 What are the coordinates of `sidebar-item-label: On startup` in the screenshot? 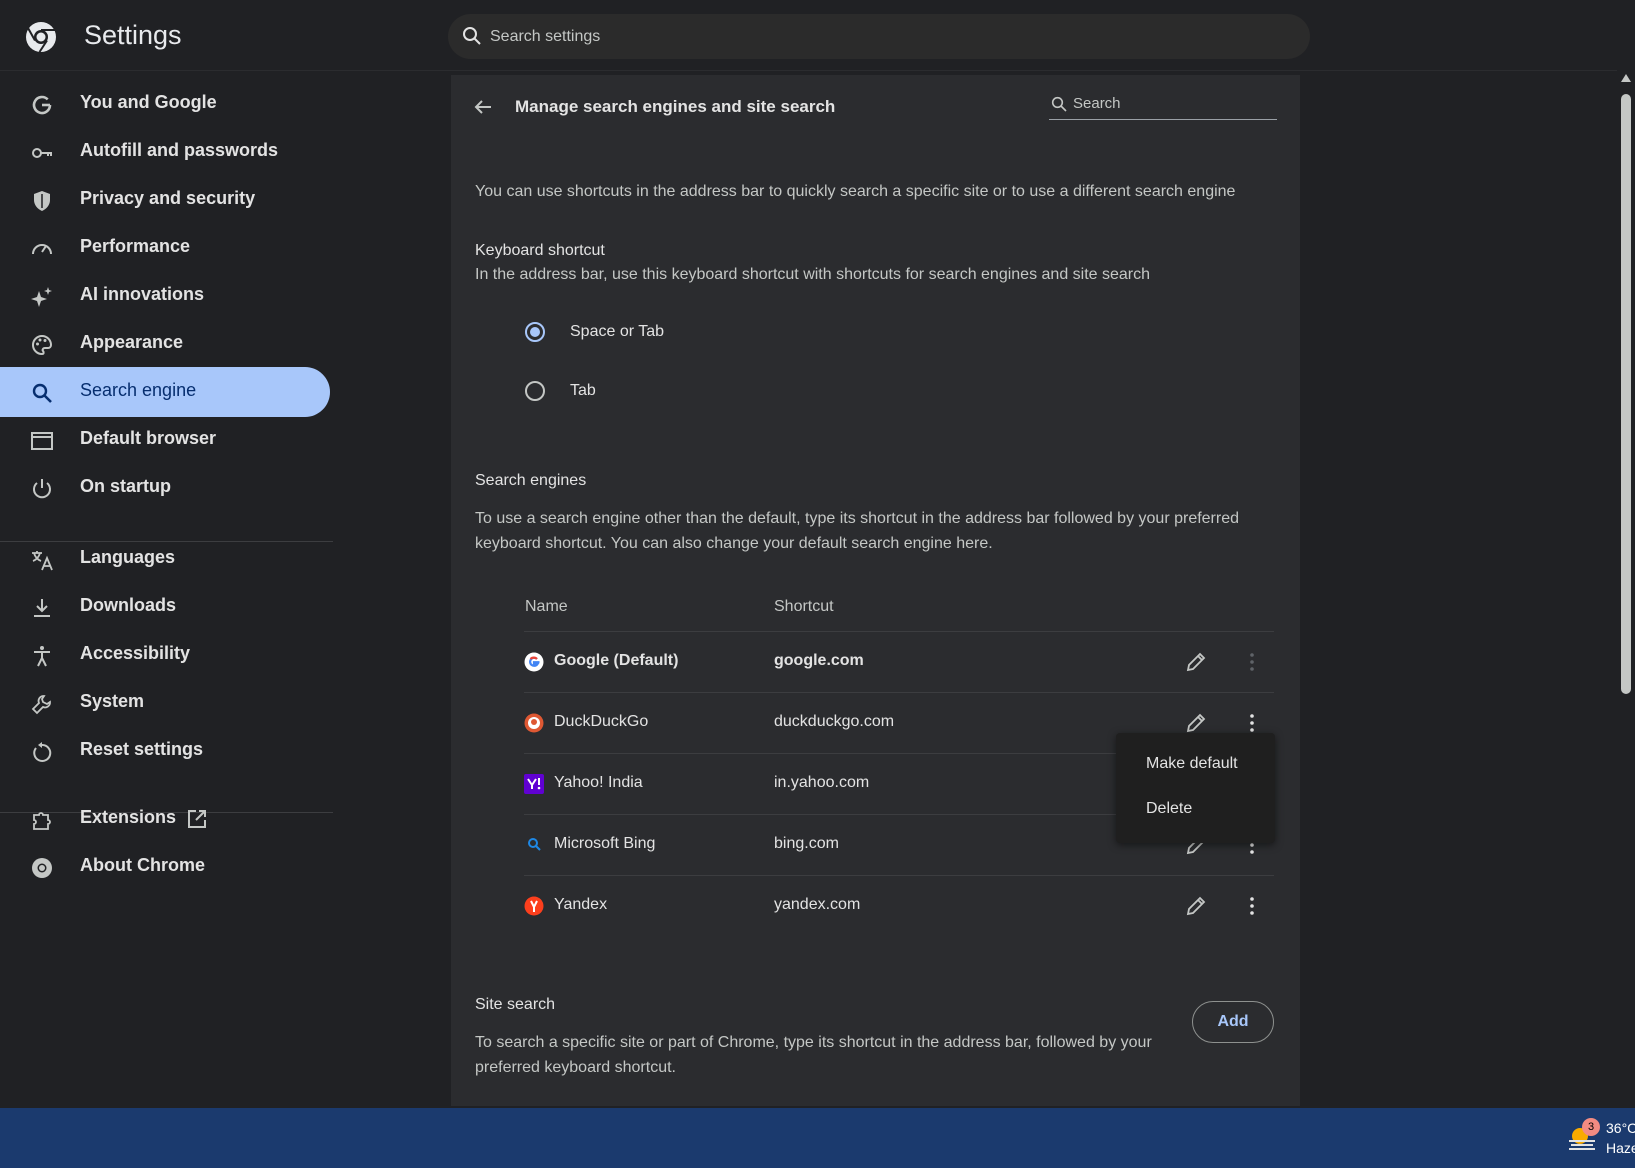 It's located at (126, 486).